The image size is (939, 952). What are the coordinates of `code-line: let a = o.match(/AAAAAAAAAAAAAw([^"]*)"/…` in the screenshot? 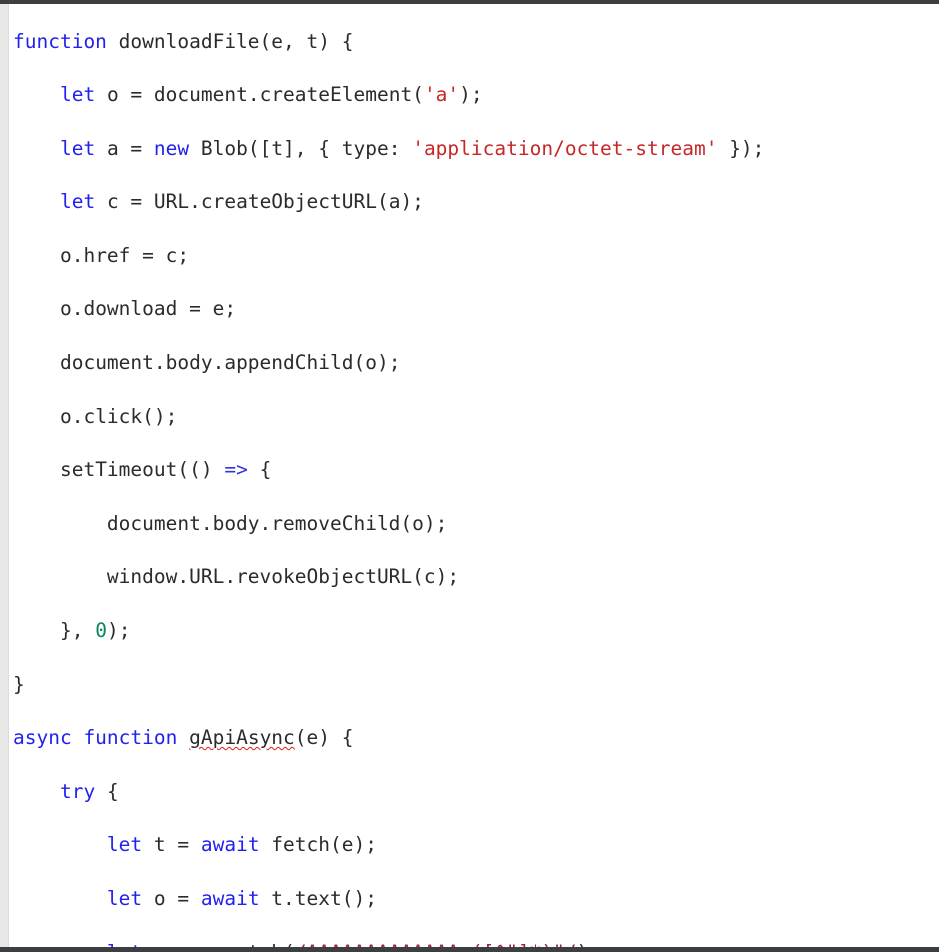 It's located at (476, 943).